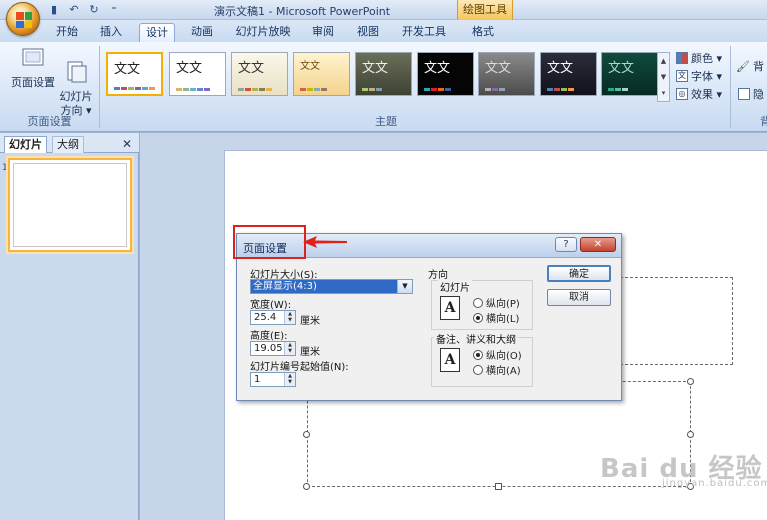  I want to click on chevron-down-icon: ▼, so click(404, 286).